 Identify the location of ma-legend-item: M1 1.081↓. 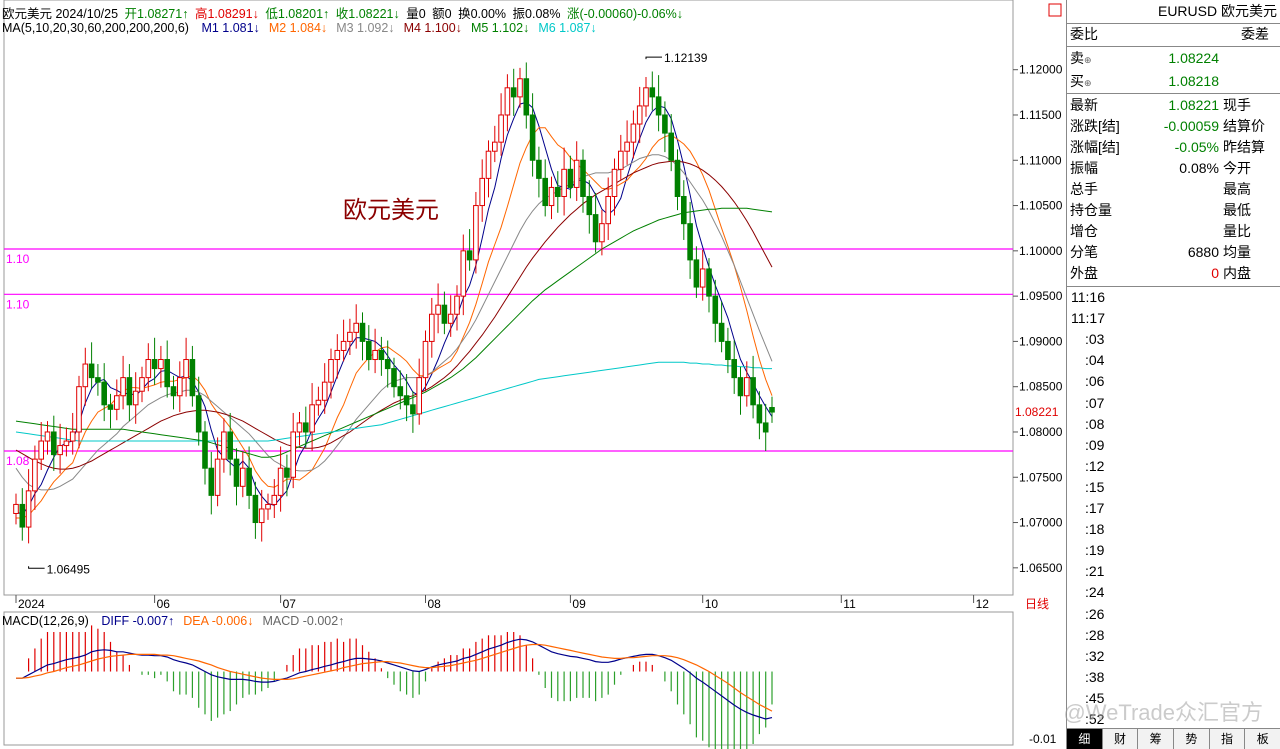
(230, 28).